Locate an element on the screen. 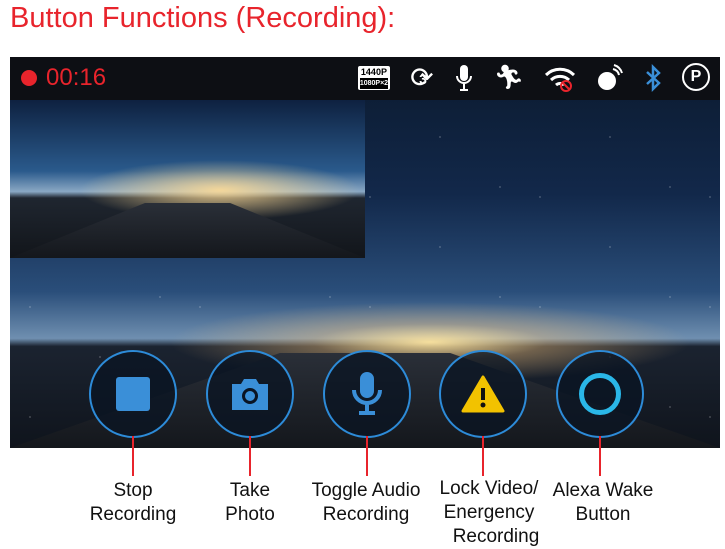  wifi-off-icon is located at coordinates (560, 78).